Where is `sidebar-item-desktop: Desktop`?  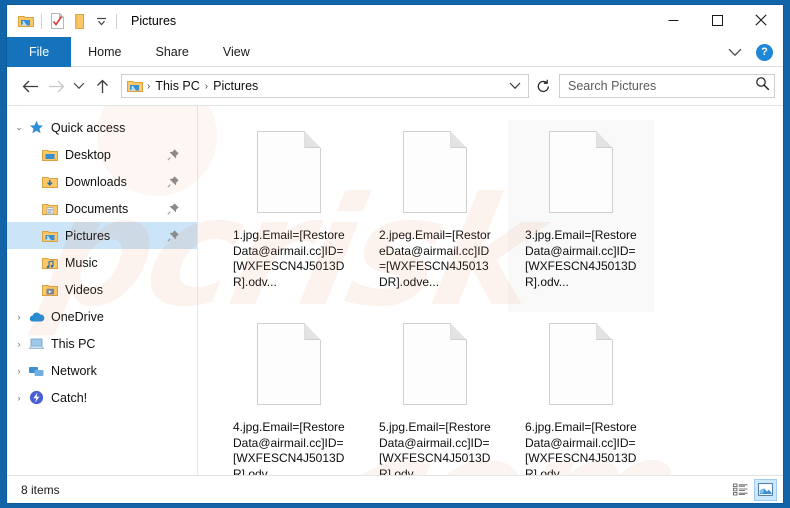
sidebar-item-desktop: Desktop is located at coordinates (102, 154).